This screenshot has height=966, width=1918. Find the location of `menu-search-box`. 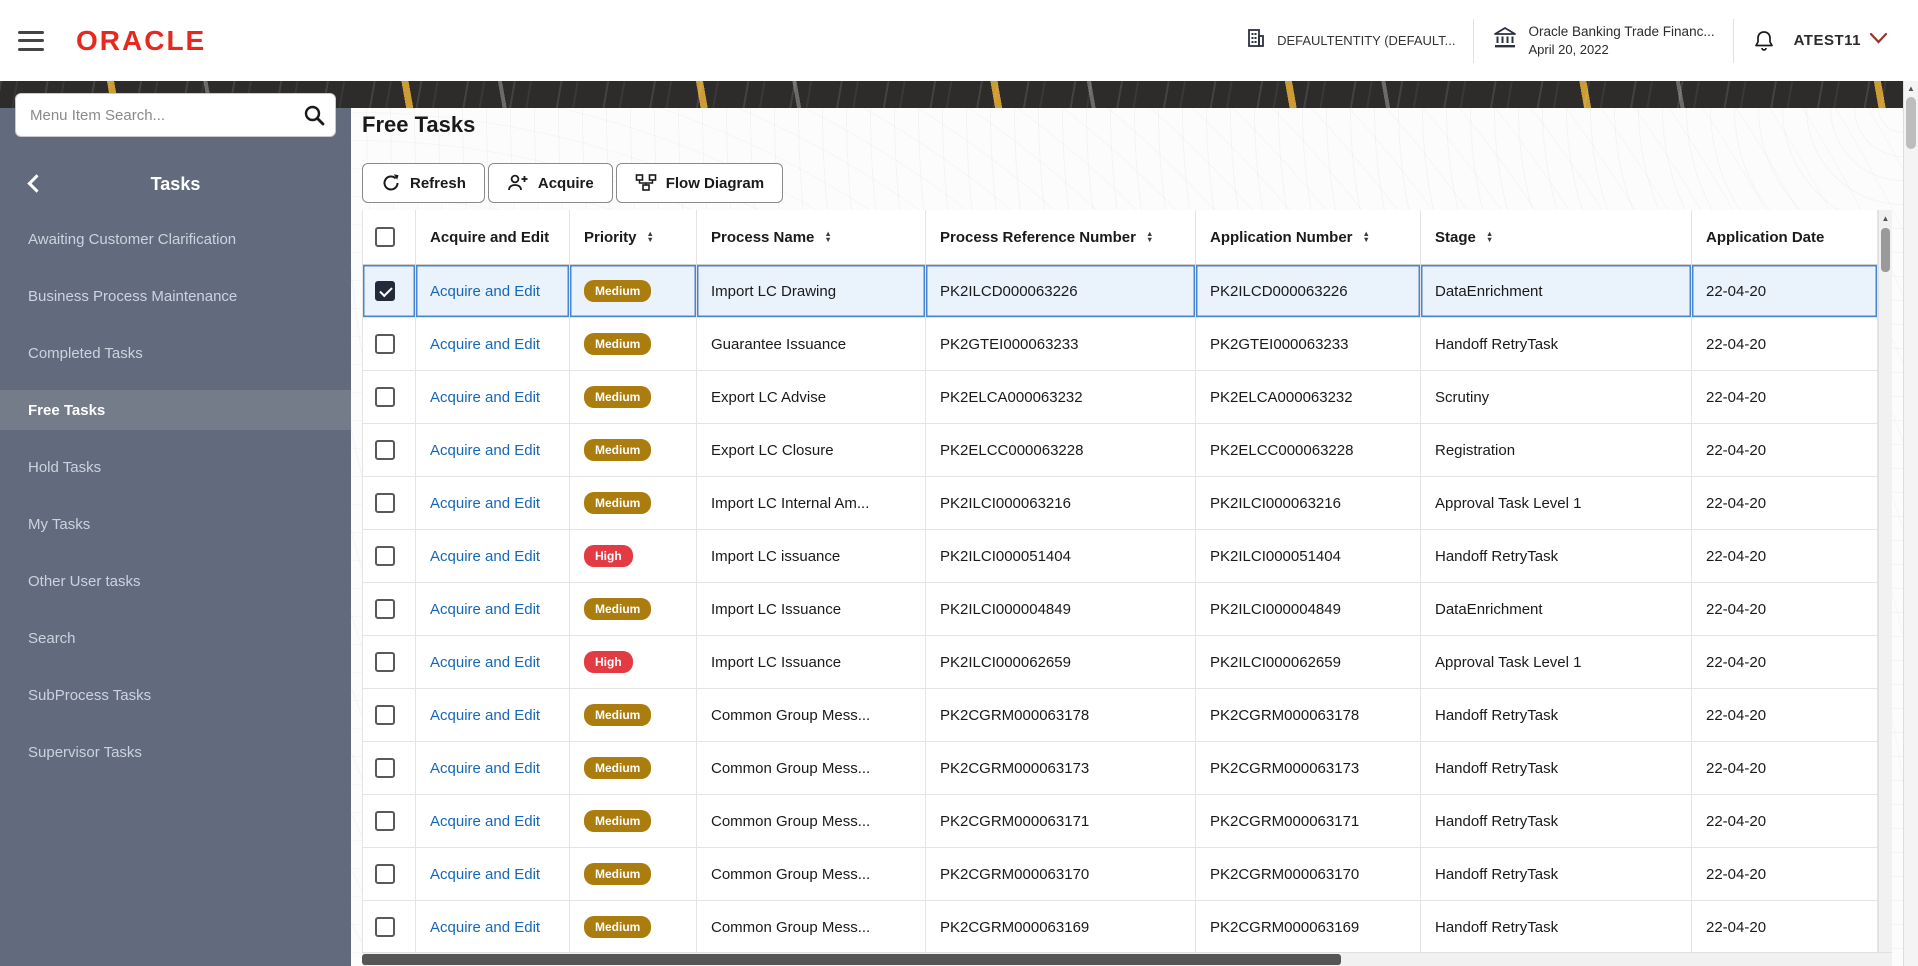

menu-search-box is located at coordinates (175, 115).